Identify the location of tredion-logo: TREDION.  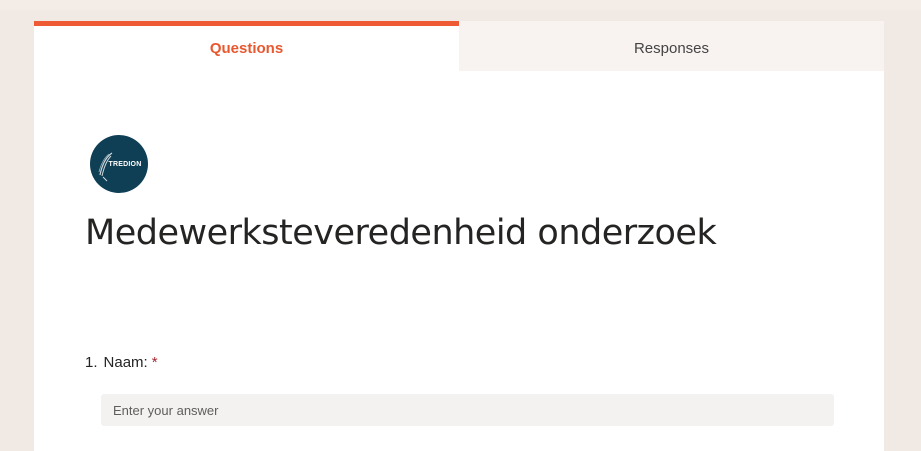
(119, 164).